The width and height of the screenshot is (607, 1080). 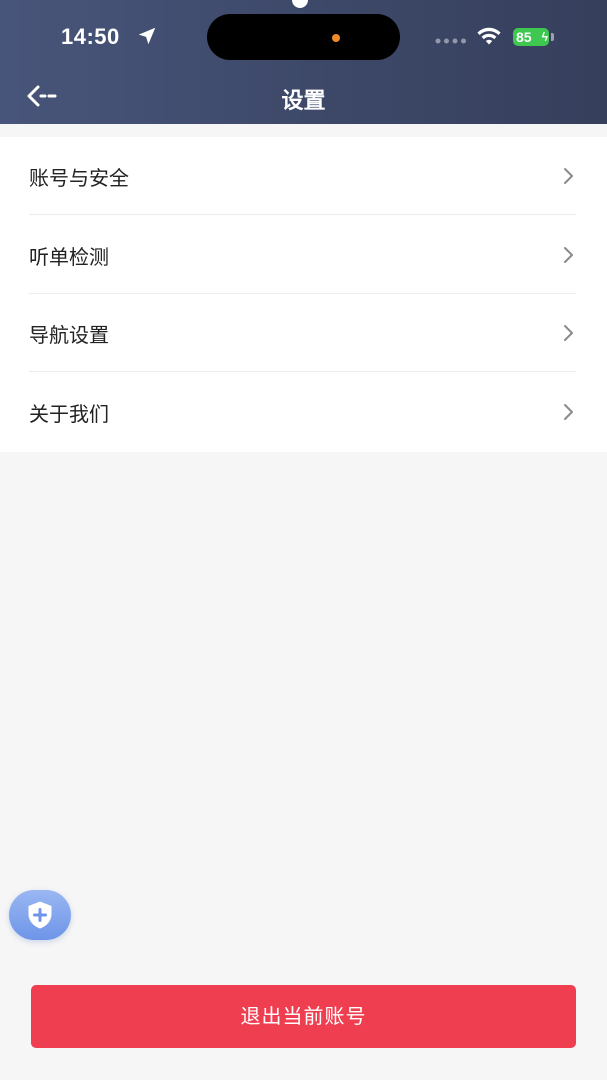 I want to click on top-bar: 14:50 85 ϟ 设置, so click(x=303, y=62).